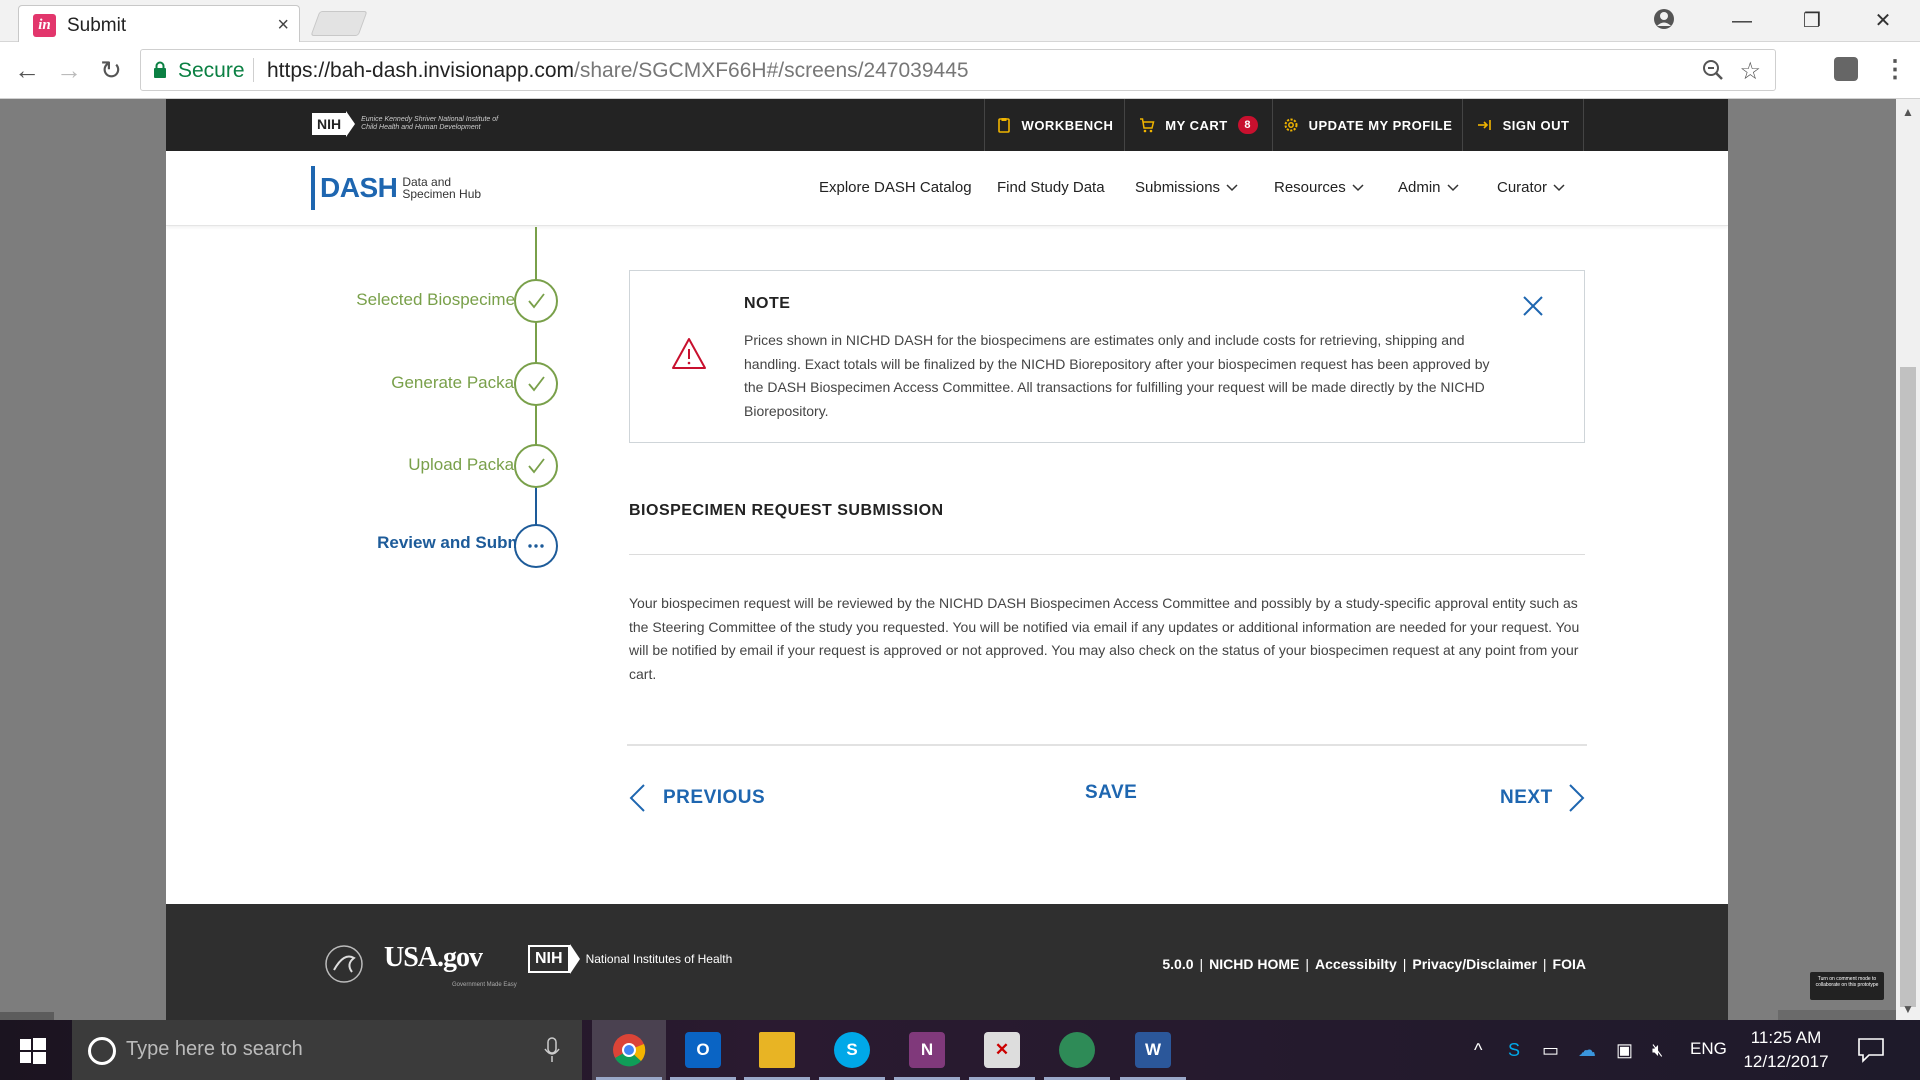  I want to click on tray-language: ENG, so click(1708, 1049).